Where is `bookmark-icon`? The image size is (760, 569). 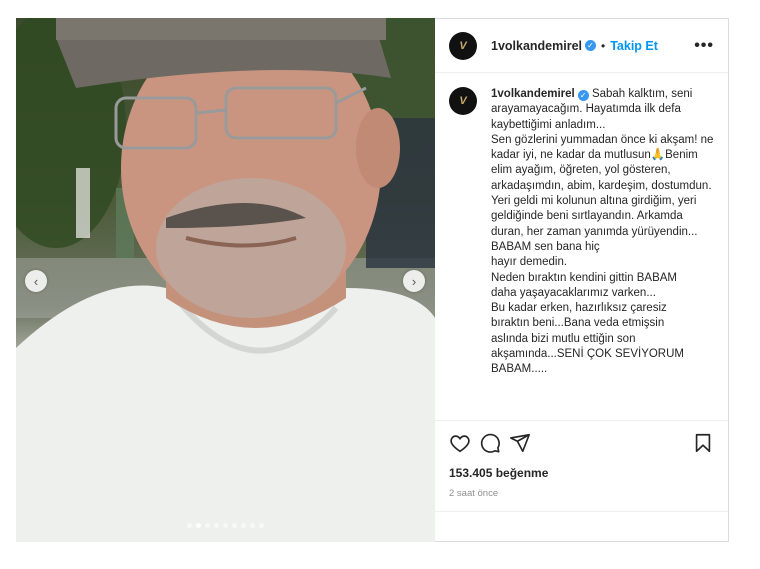
bookmark-icon is located at coordinates (703, 442).